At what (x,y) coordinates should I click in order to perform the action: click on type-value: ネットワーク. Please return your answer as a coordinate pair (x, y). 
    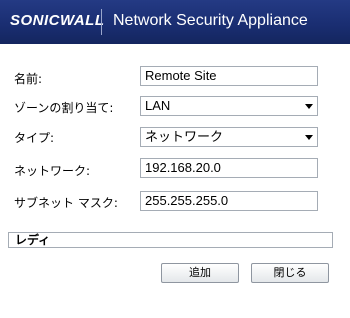
    Looking at the image, I should click on (184, 136).